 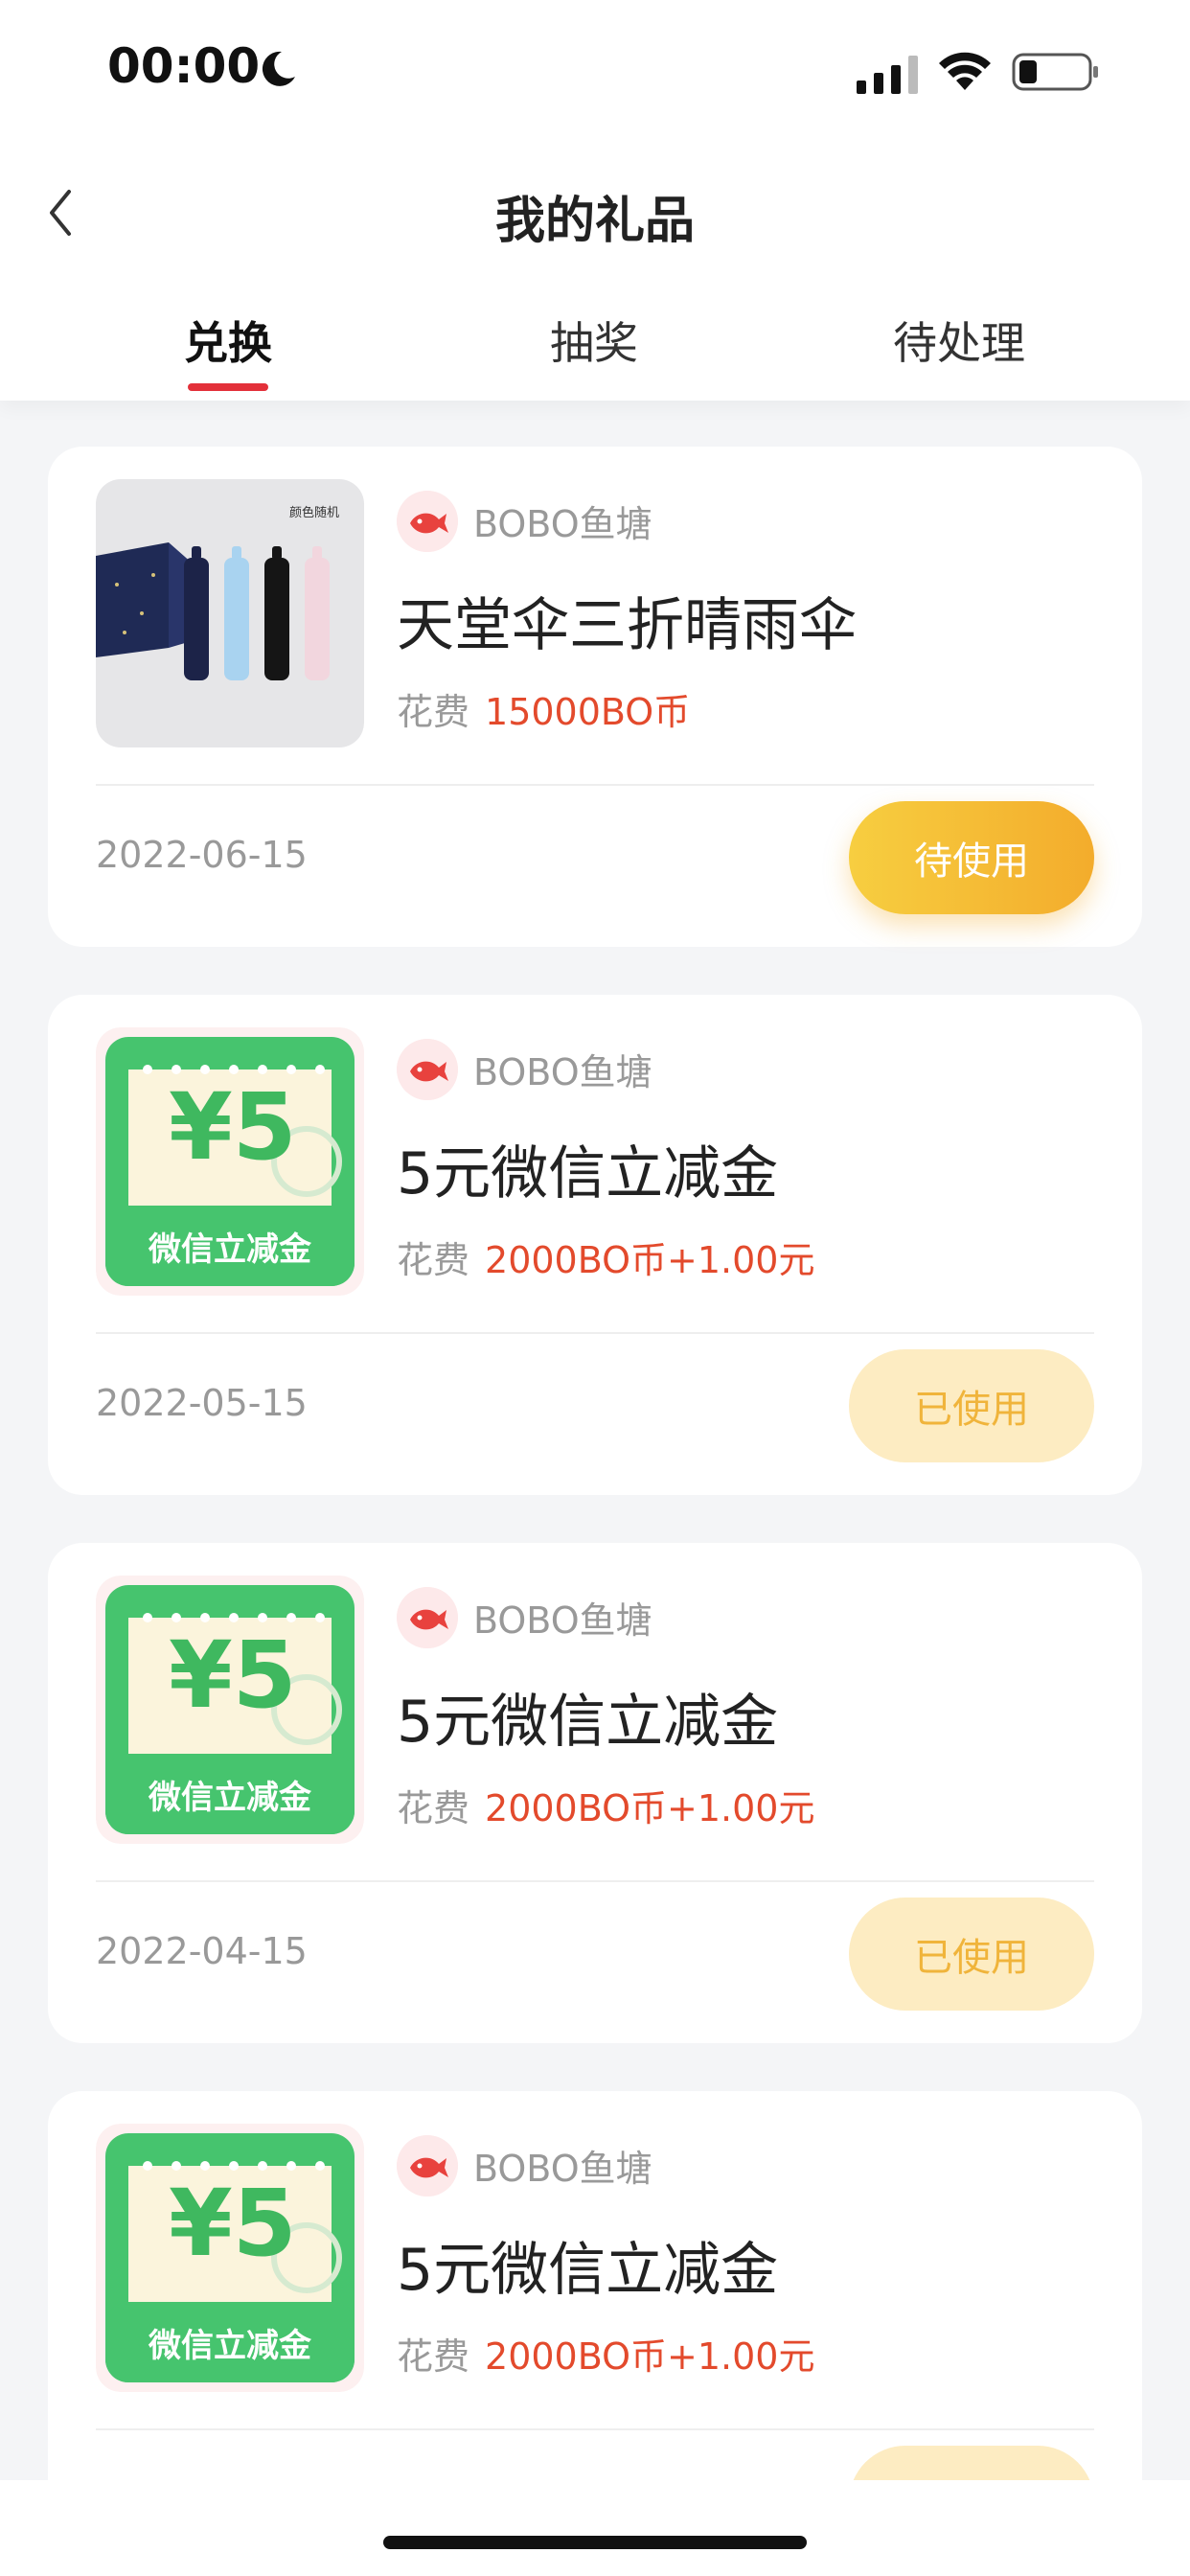 What do you see at coordinates (595, 2528) in the screenshot?
I see `home-indicator-area` at bounding box center [595, 2528].